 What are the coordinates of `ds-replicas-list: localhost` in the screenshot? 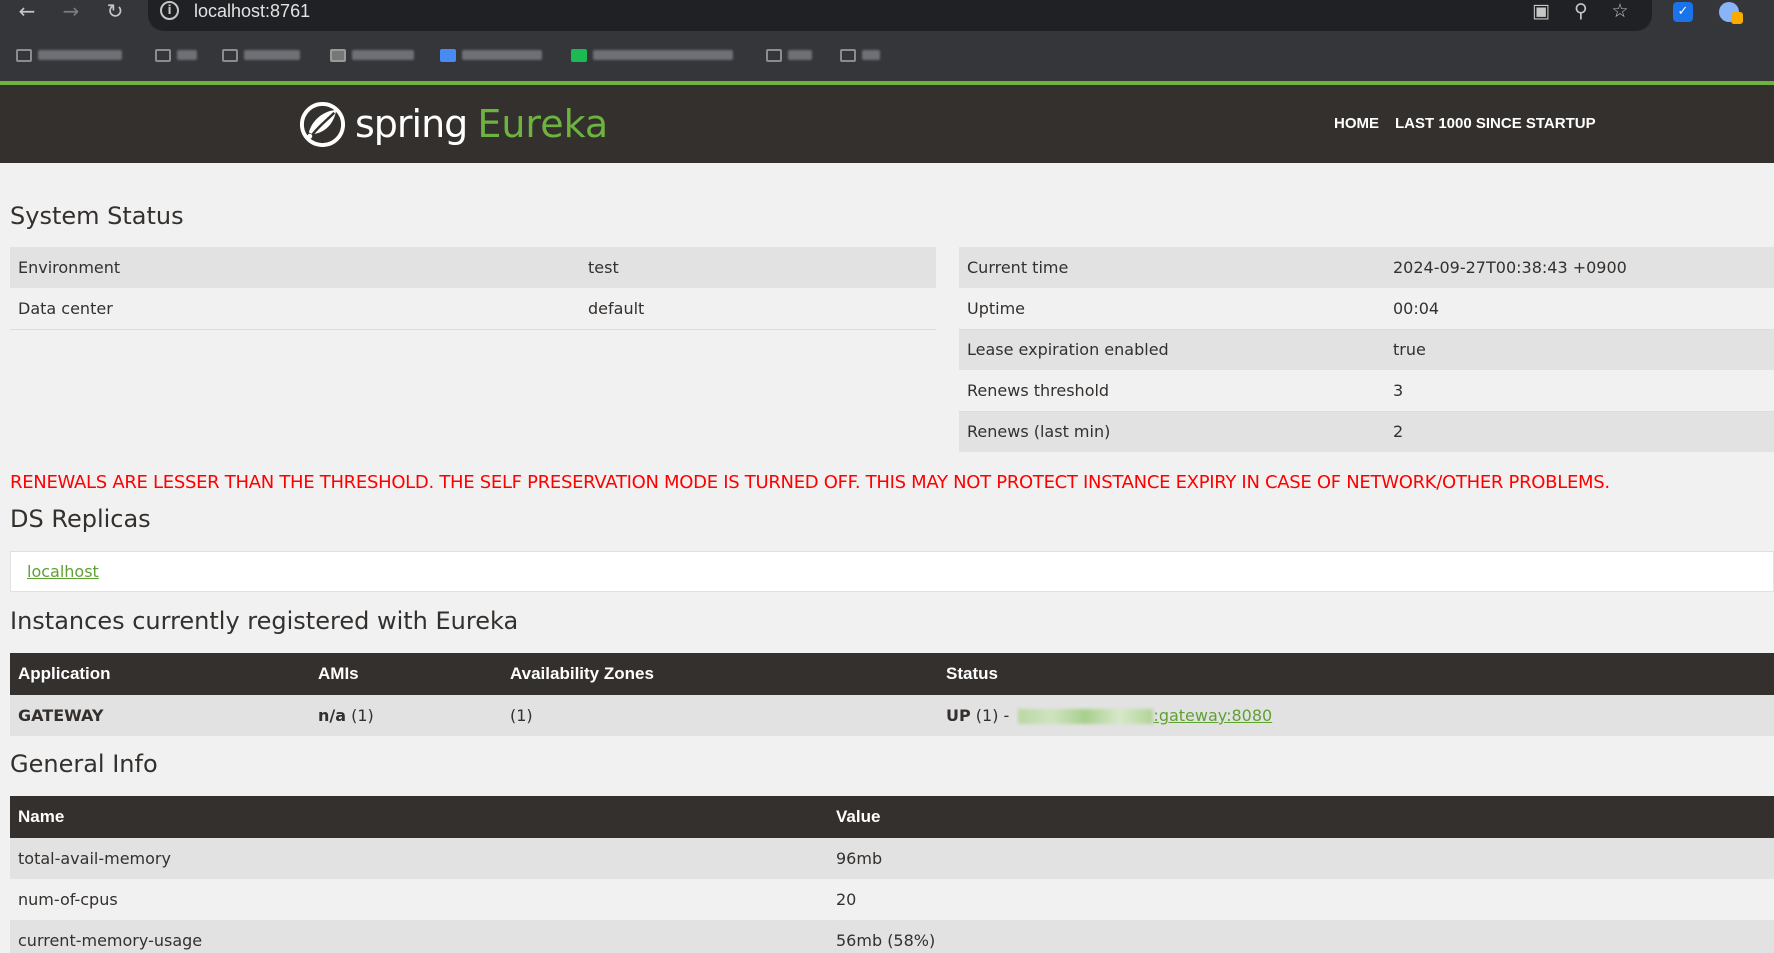 It's located at (892, 571).